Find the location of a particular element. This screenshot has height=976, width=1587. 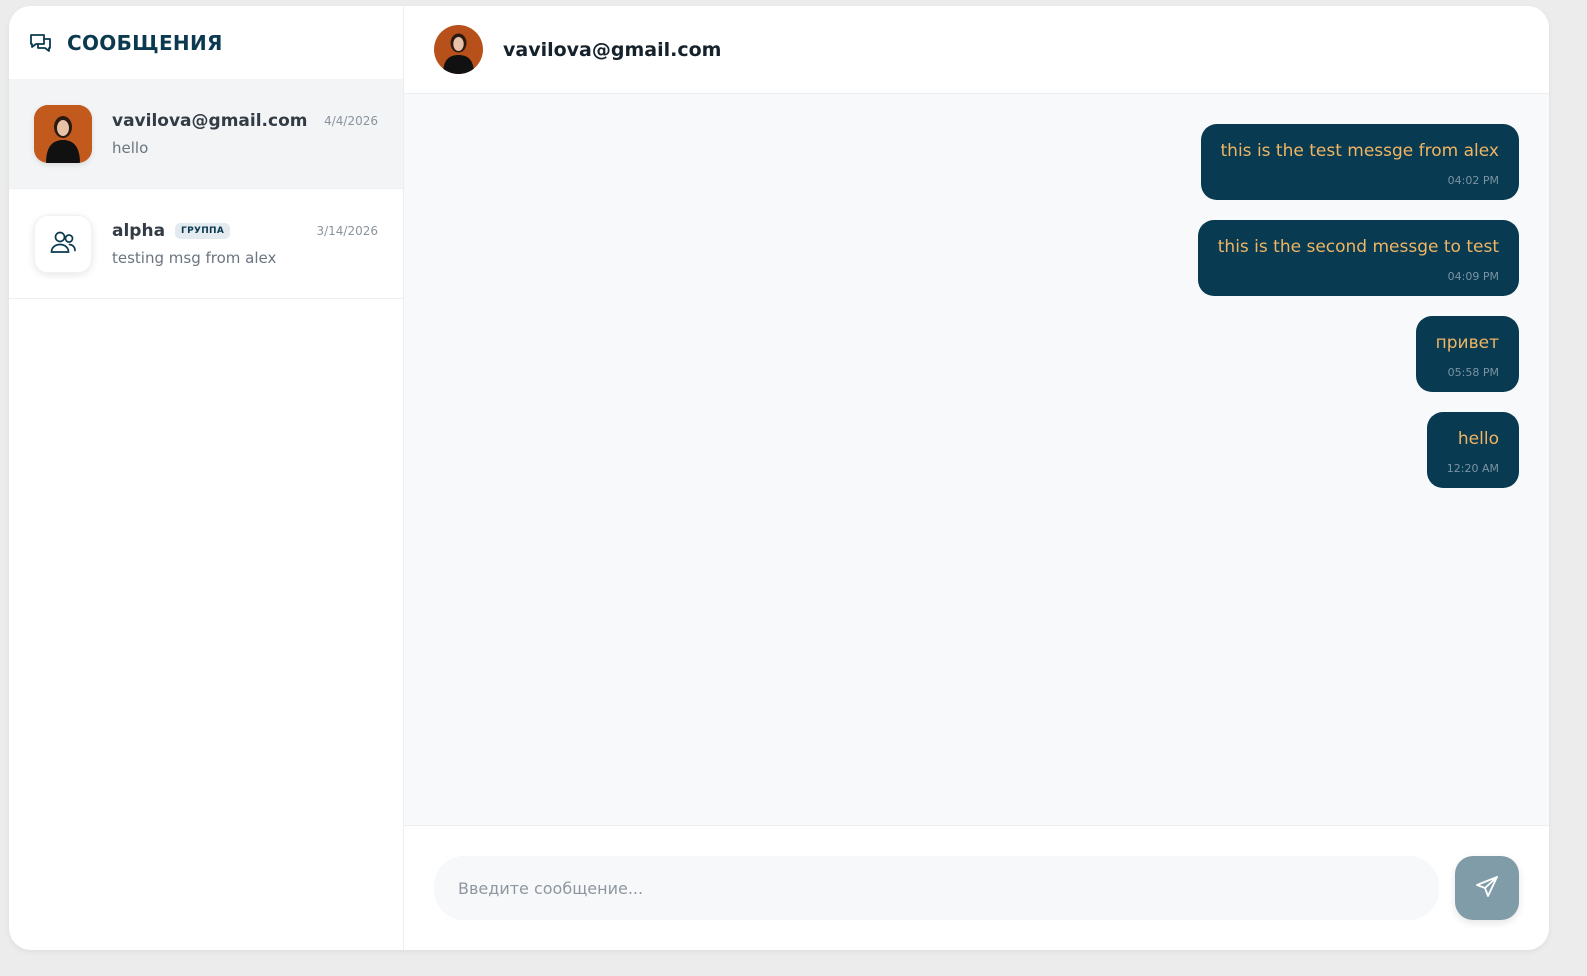

message-time: 04:09 PM is located at coordinates (1473, 276).